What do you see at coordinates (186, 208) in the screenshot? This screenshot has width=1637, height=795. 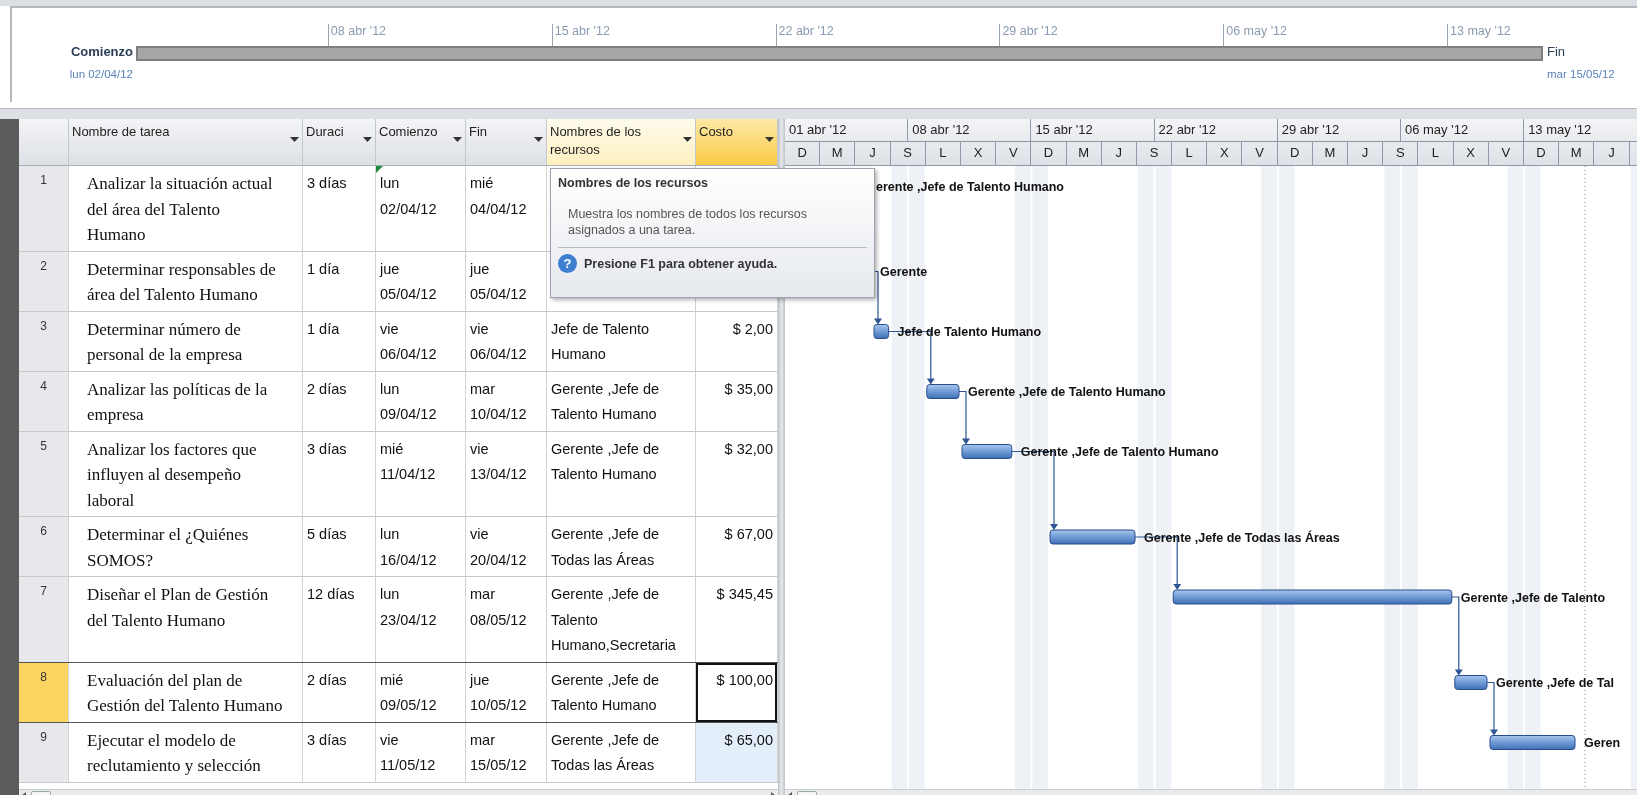 I see `task-name-cell: Analizar la situación actual del área del Talento Humano` at bounding box center [186, 208].